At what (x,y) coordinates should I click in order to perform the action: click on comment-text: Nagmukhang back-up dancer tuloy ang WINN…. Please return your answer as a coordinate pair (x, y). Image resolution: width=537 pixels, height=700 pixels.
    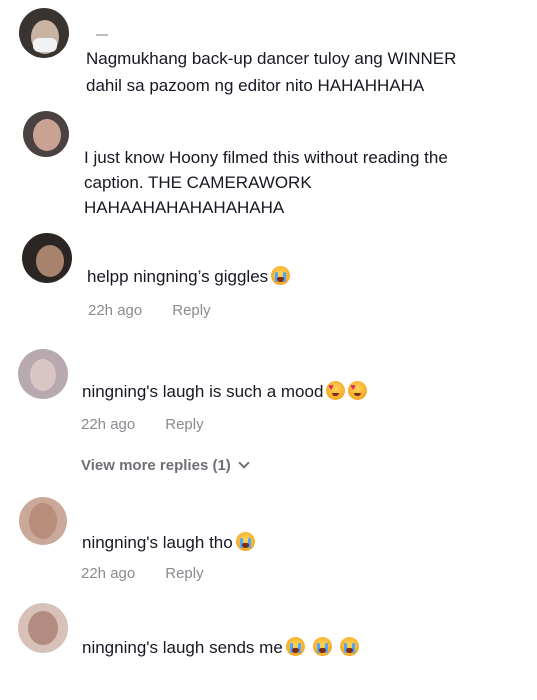
    Looking at the image, I should click on (271, 72).